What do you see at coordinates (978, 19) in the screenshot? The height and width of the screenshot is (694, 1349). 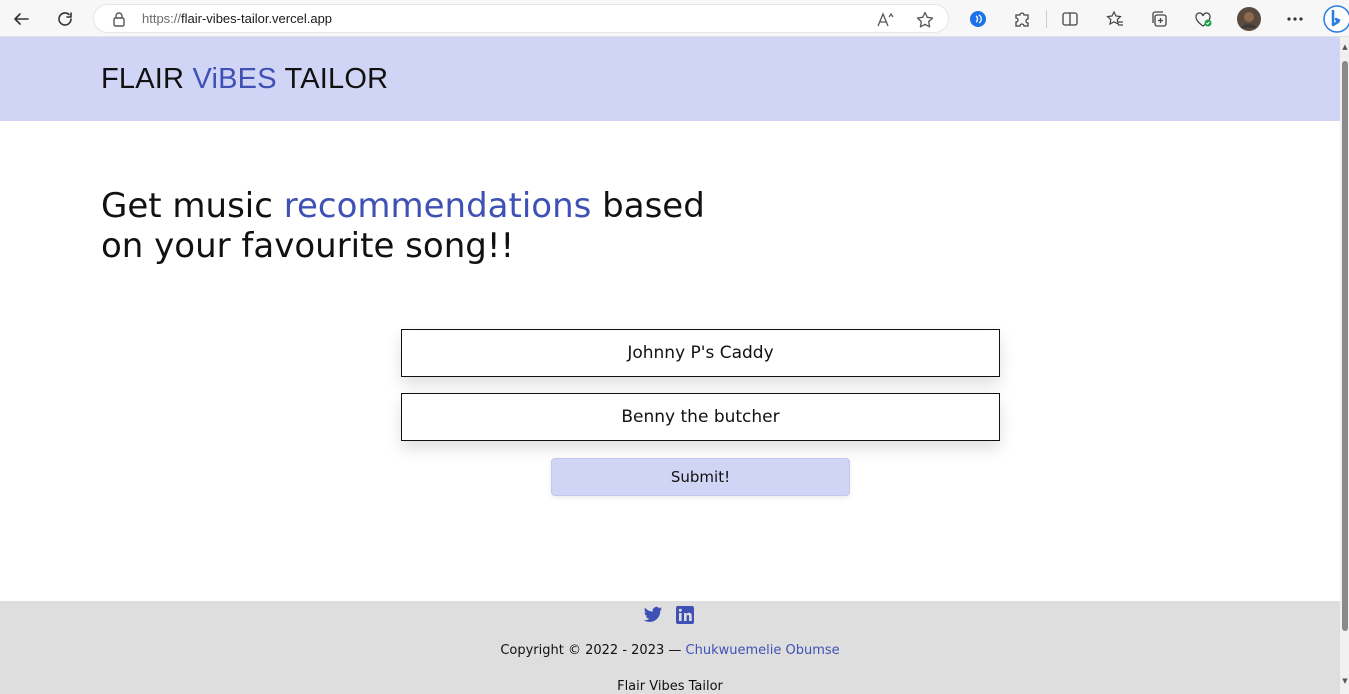 I see `extension-icon` at bounding box center [978, 19].